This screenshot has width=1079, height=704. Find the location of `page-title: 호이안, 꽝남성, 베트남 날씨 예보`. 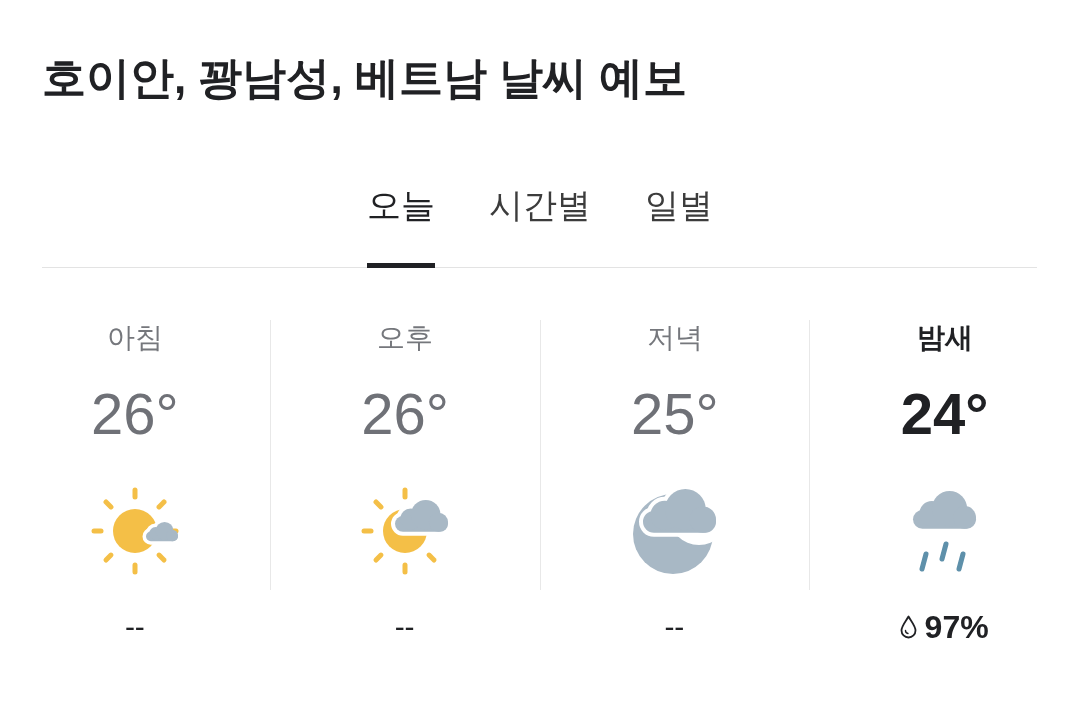

page-title: 호이안, 꽝남성, 베트남 날씨 예보 is located at coordinates (365, 78).